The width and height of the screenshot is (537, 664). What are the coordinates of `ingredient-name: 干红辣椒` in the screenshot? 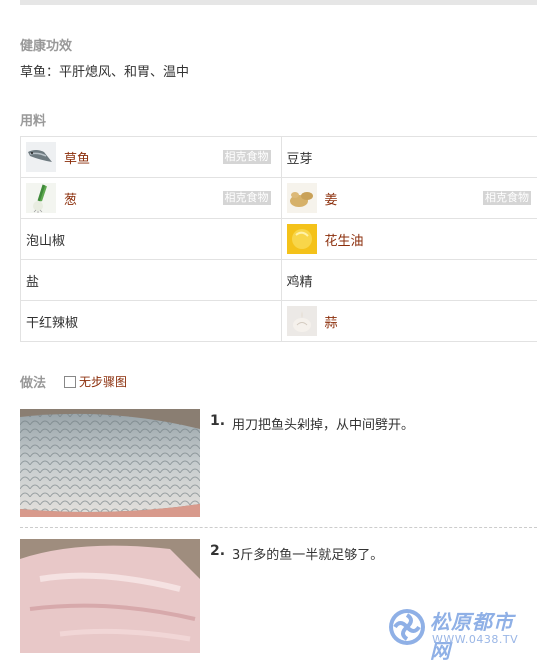 It's located at (52, 321).